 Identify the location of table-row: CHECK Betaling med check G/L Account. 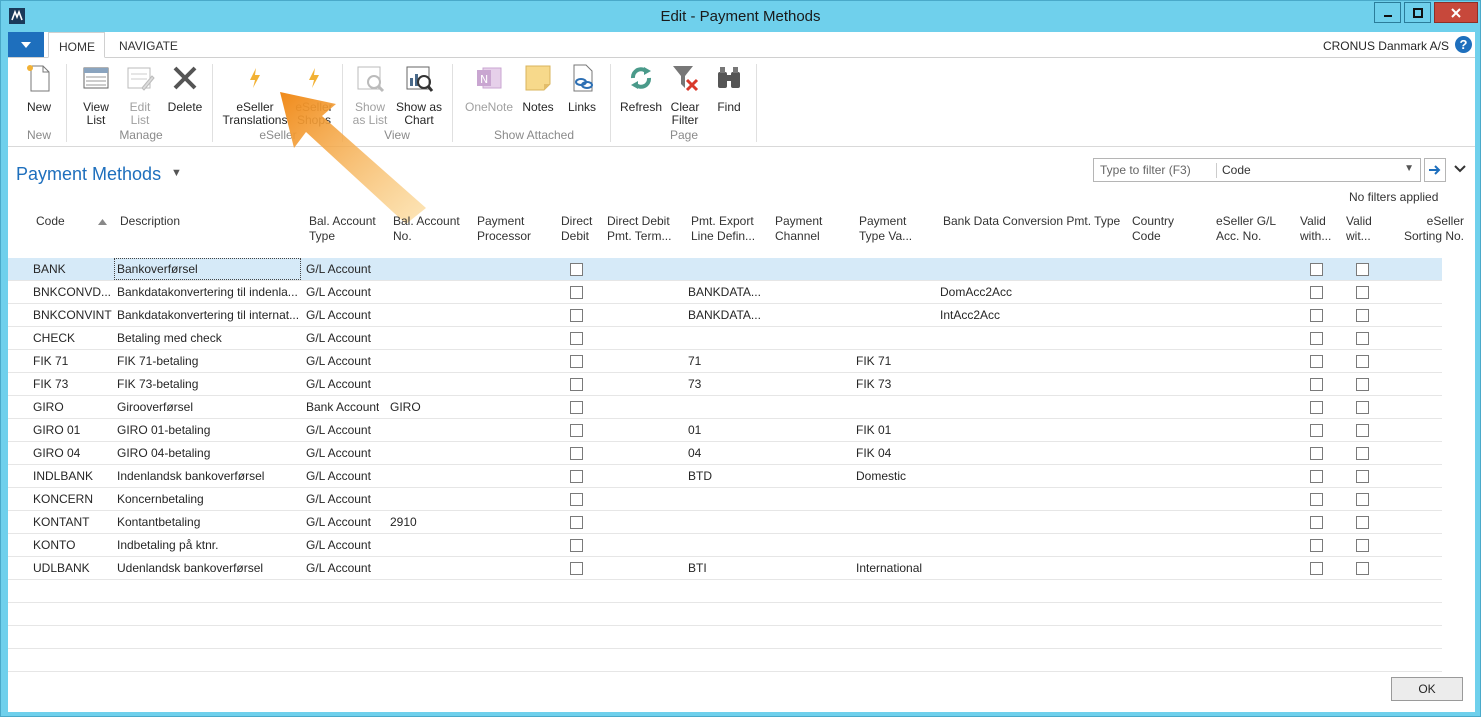
(725, 338).